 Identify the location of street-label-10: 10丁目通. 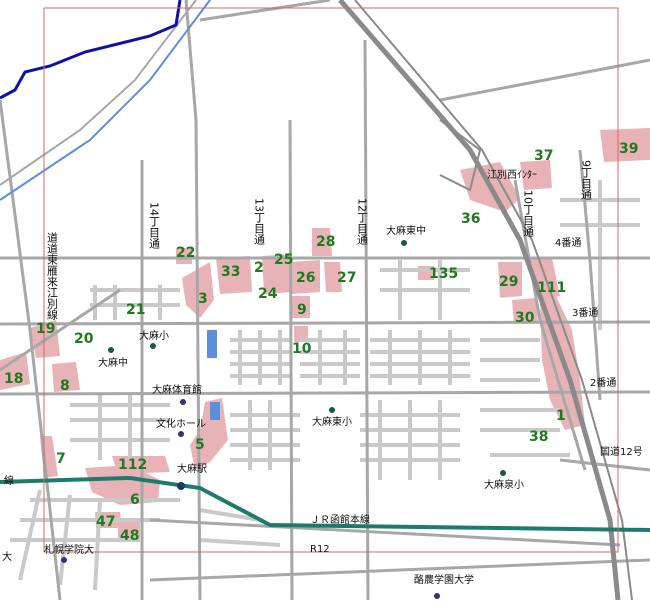
(528, 213).